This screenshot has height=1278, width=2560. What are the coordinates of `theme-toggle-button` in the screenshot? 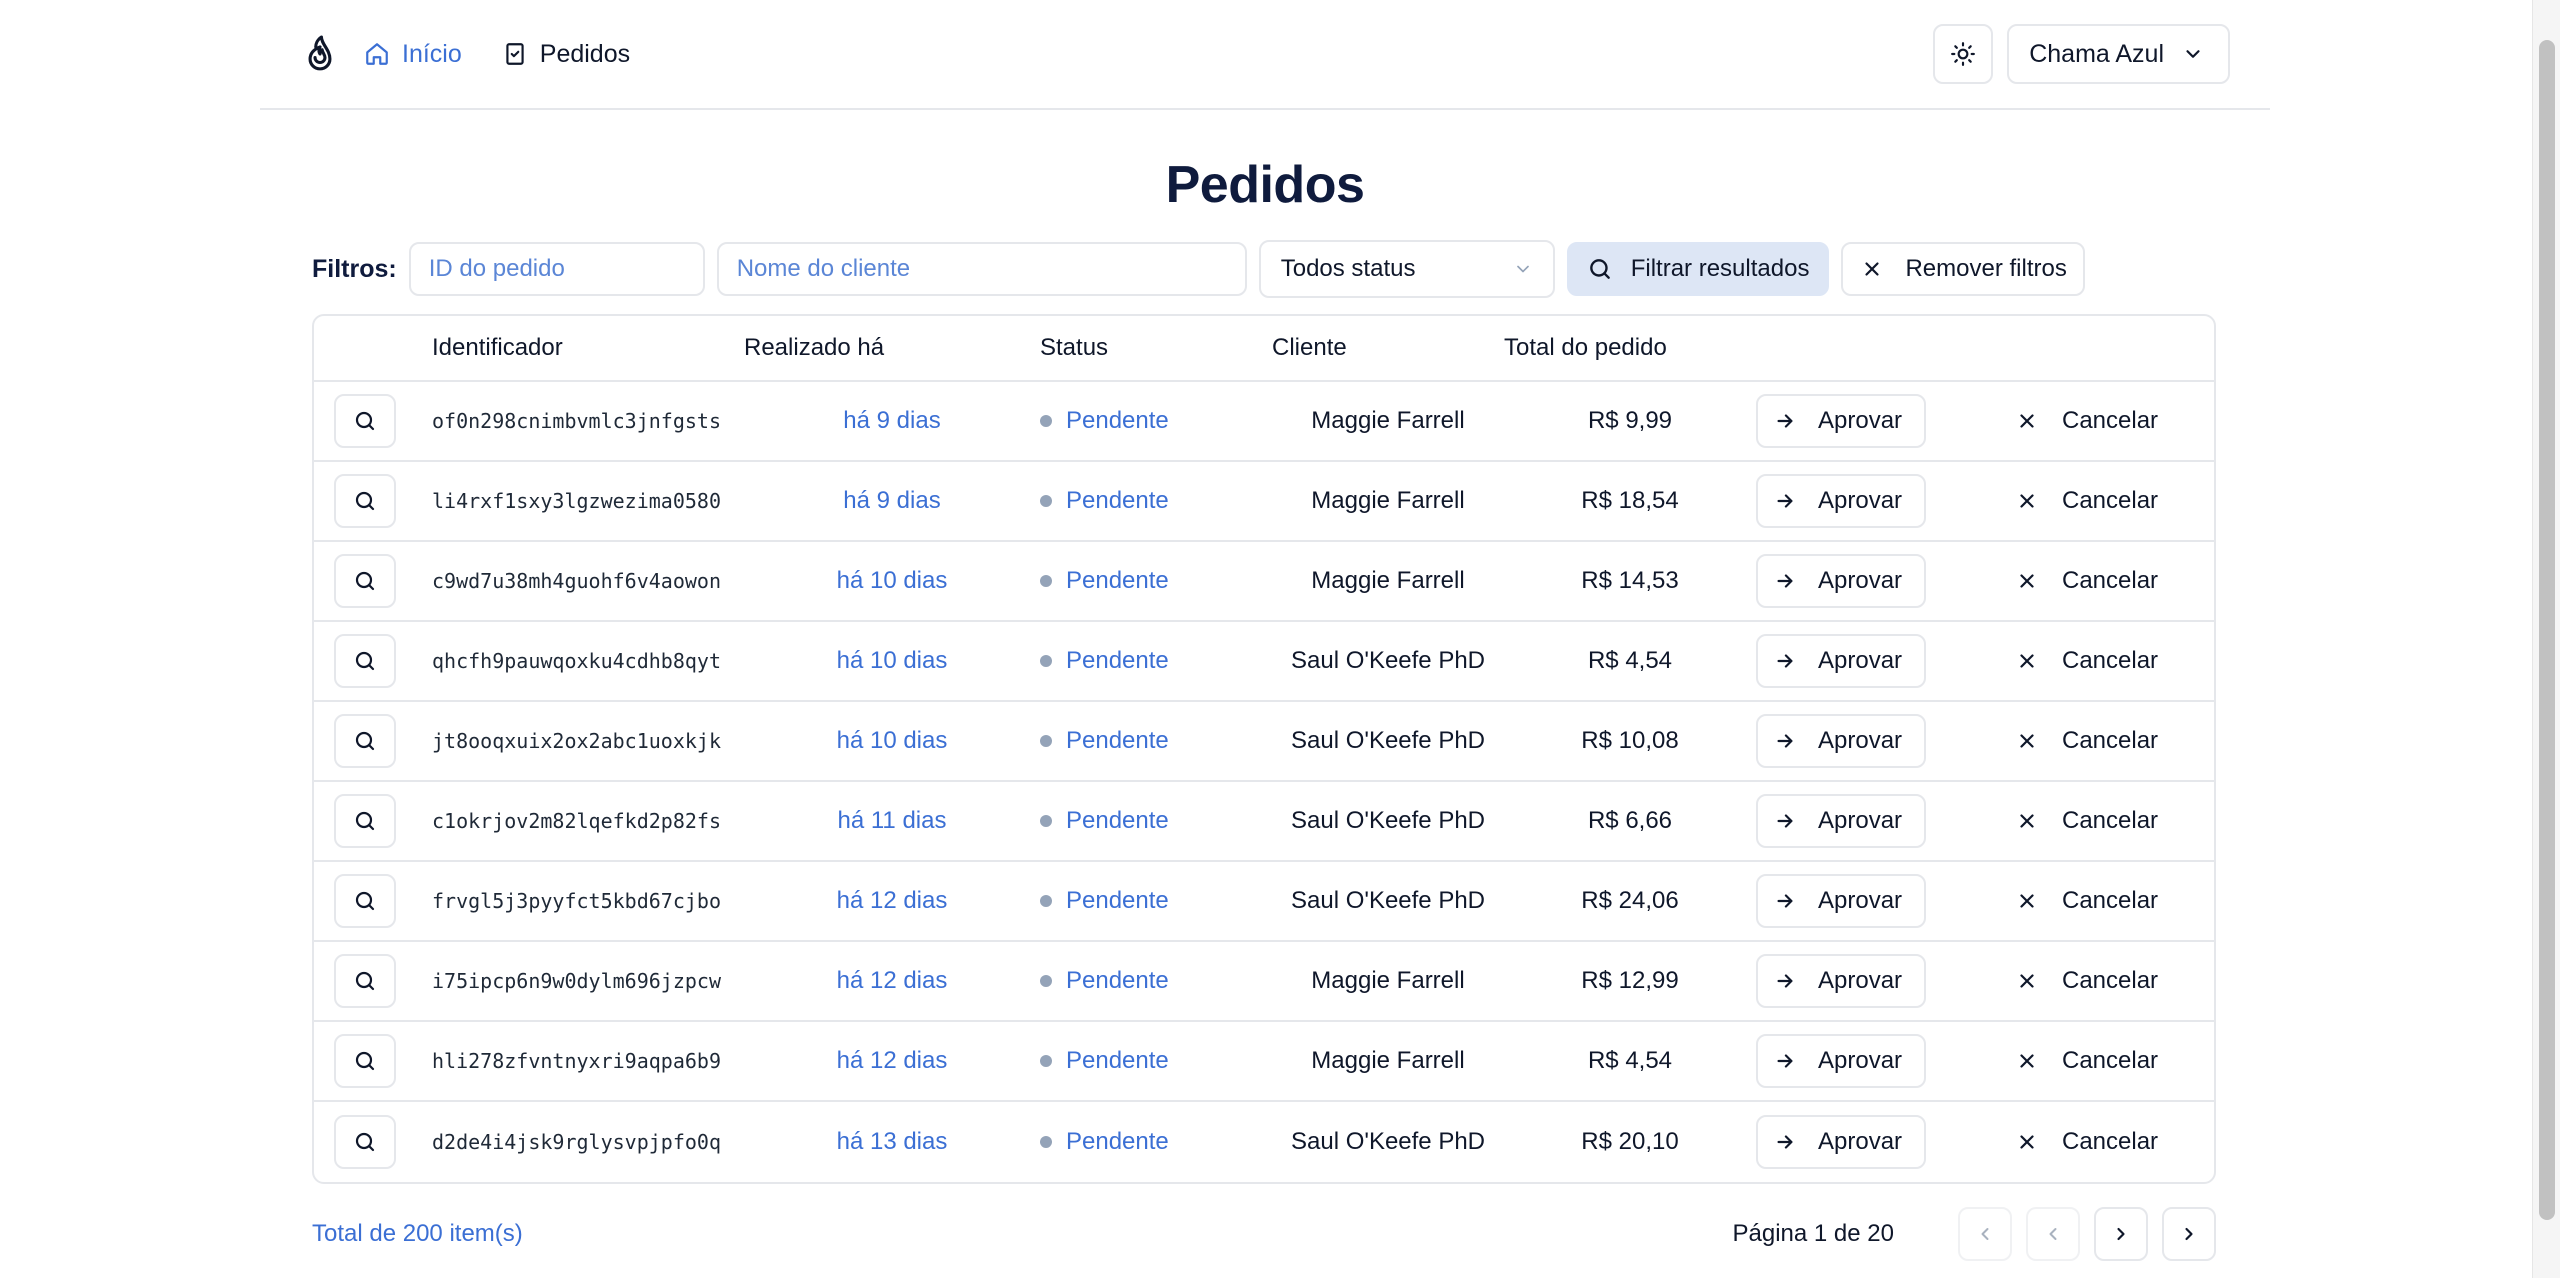 It's located at (1963, 54).